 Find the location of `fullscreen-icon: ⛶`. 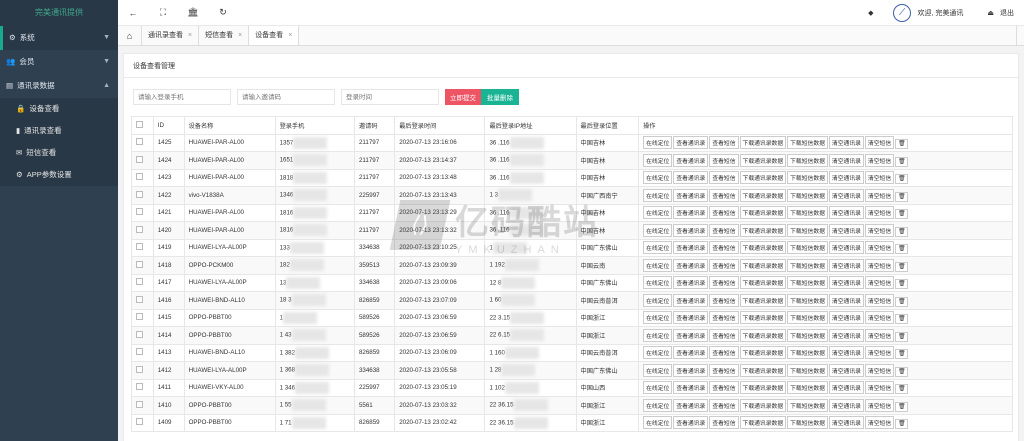

fullscreen-icon: ⛶ is located at coordinates (163, 12).